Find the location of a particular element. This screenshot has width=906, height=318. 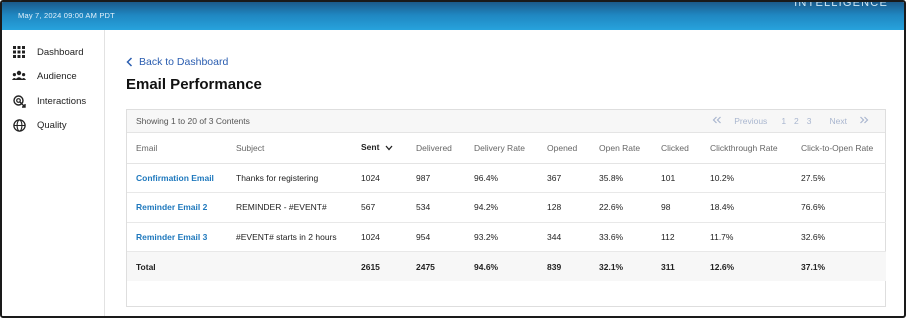

opened-cell: 128 is located at coordinates (564, 207).